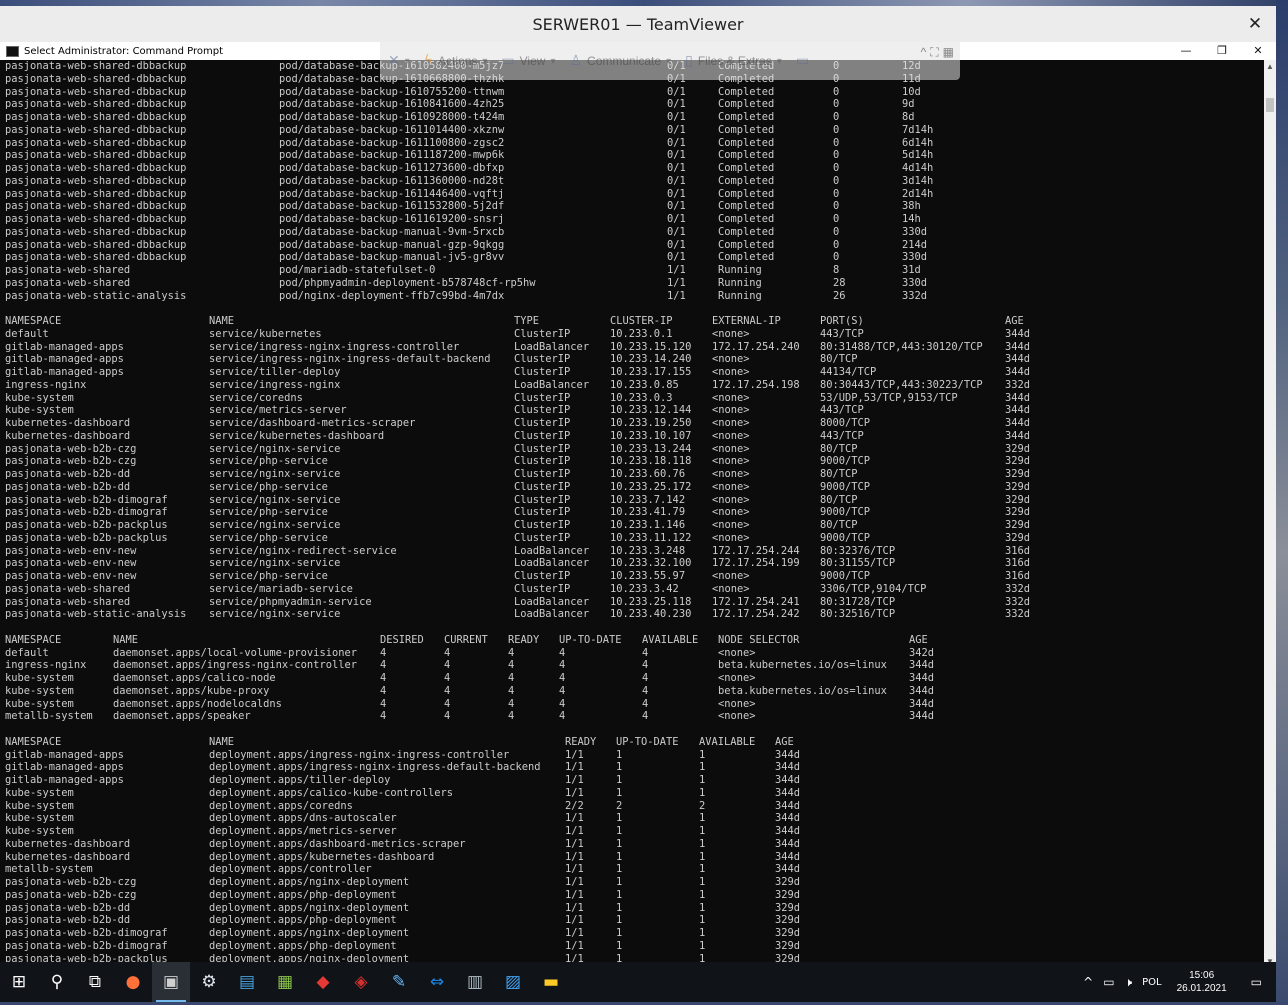 Image resolution: width=1288 pixels, height=1005 pixels. I want to click on tray-chevron-icon: ^, so click(1088, 982).